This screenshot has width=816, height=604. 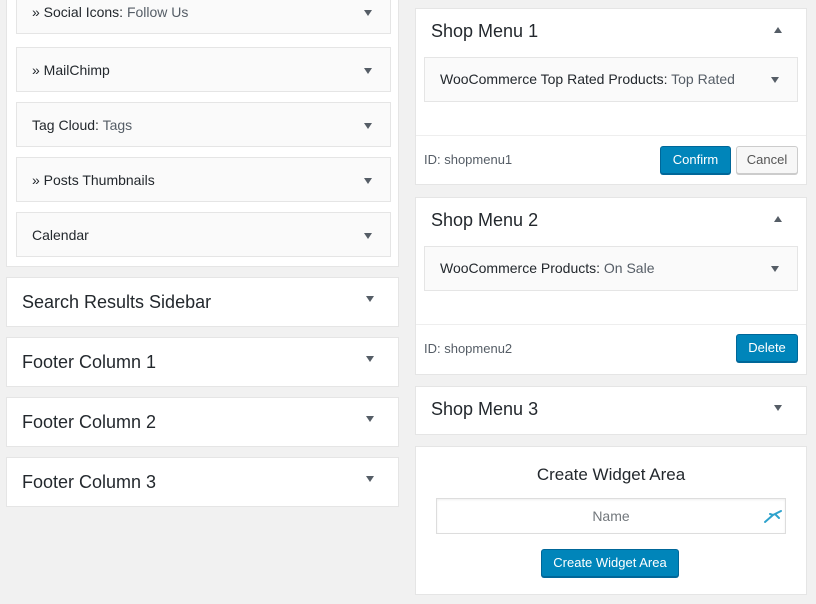 I want to click on cancel-button: Cancel, so click(x=767, y=160).